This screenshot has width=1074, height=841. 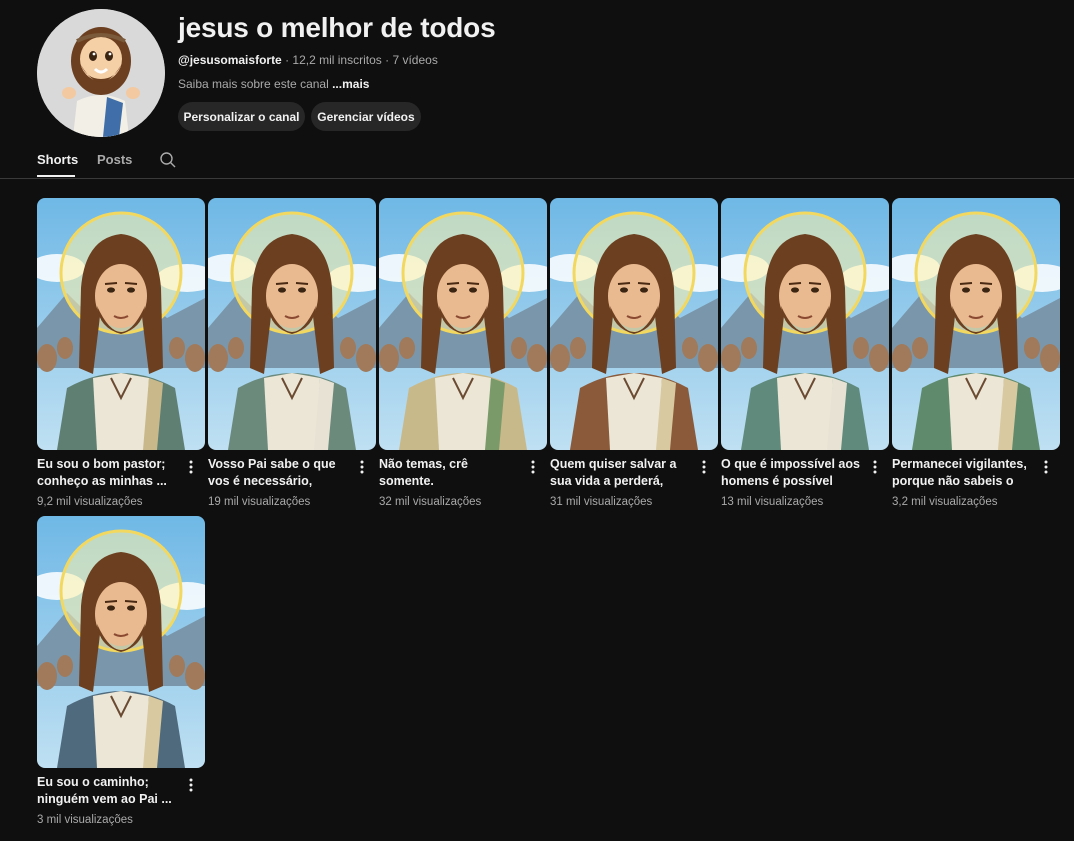 What do you see at coordinates (85, 820) in the screenshot?
I see `short-view-count: 3 mil visualizações` at bounding box center [85, 820].